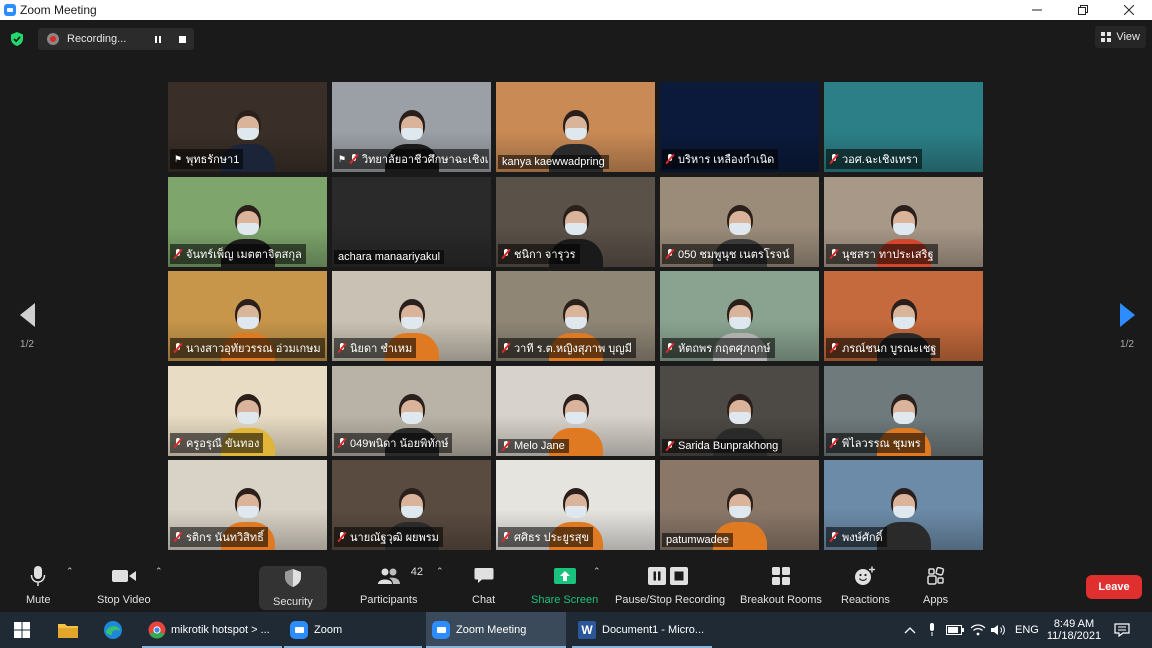 The image size is (1152, 648). I want to click on taskbar-item-zoom: Zoom, so click(353, 630).